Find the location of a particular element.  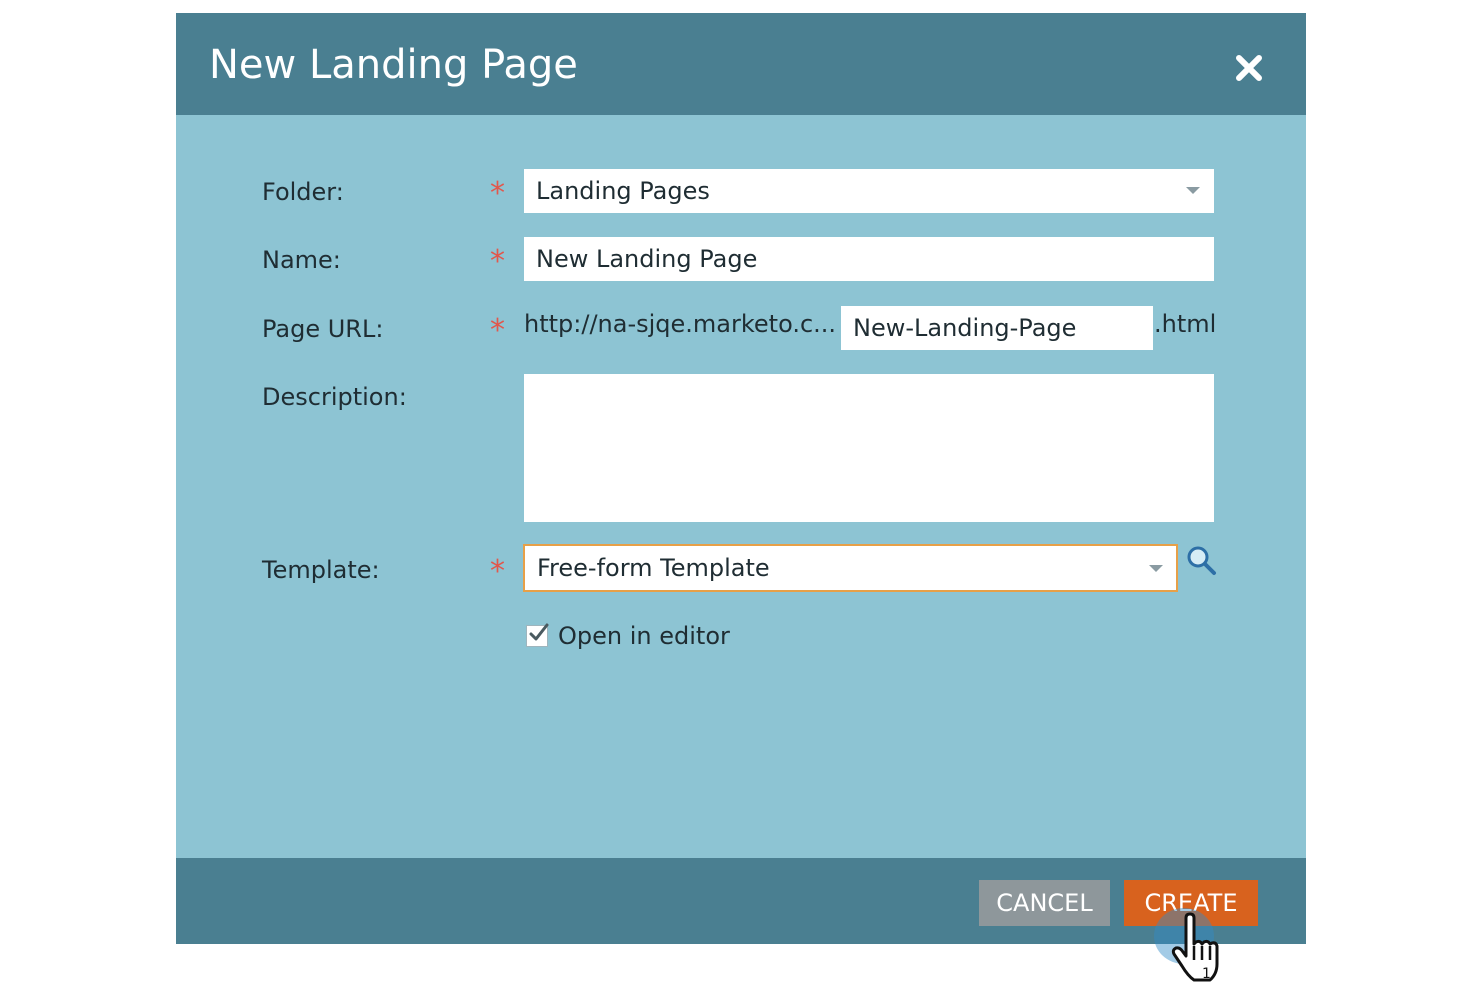

page-url-input: New-Landing-Page is located at coordinates (997, 328).